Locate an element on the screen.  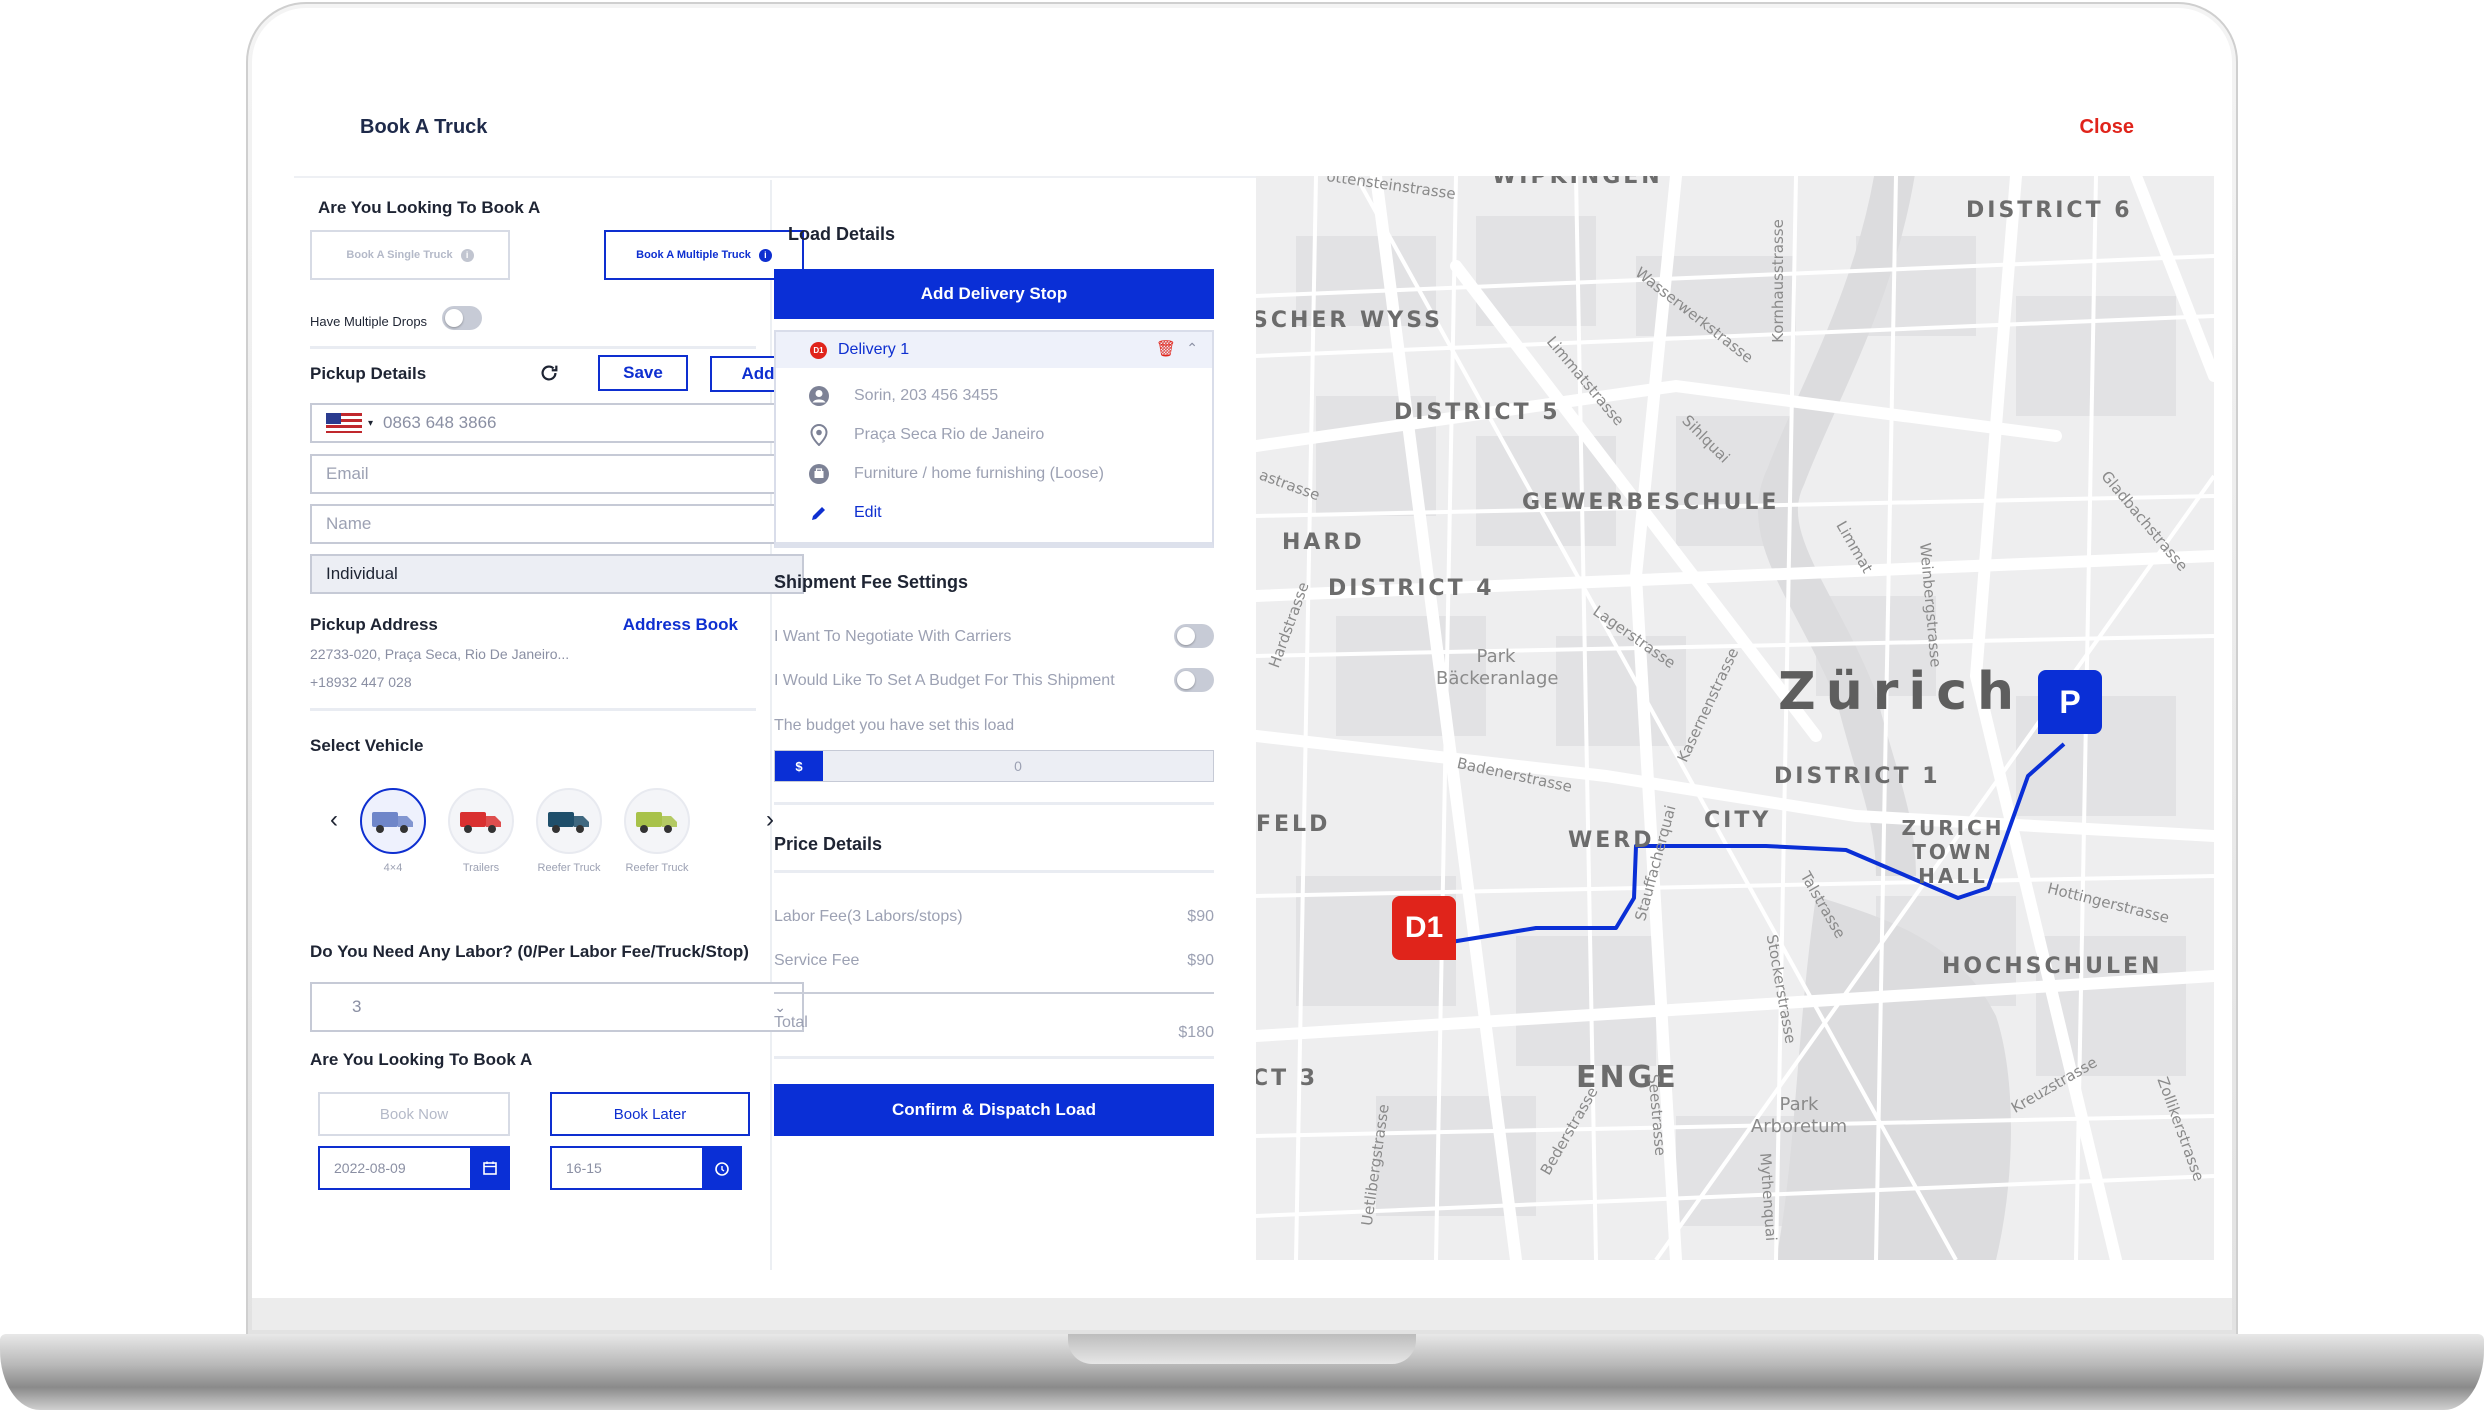
shipment-fee-heading: Shipment Fee Settings is located at coordinates (871, 582).